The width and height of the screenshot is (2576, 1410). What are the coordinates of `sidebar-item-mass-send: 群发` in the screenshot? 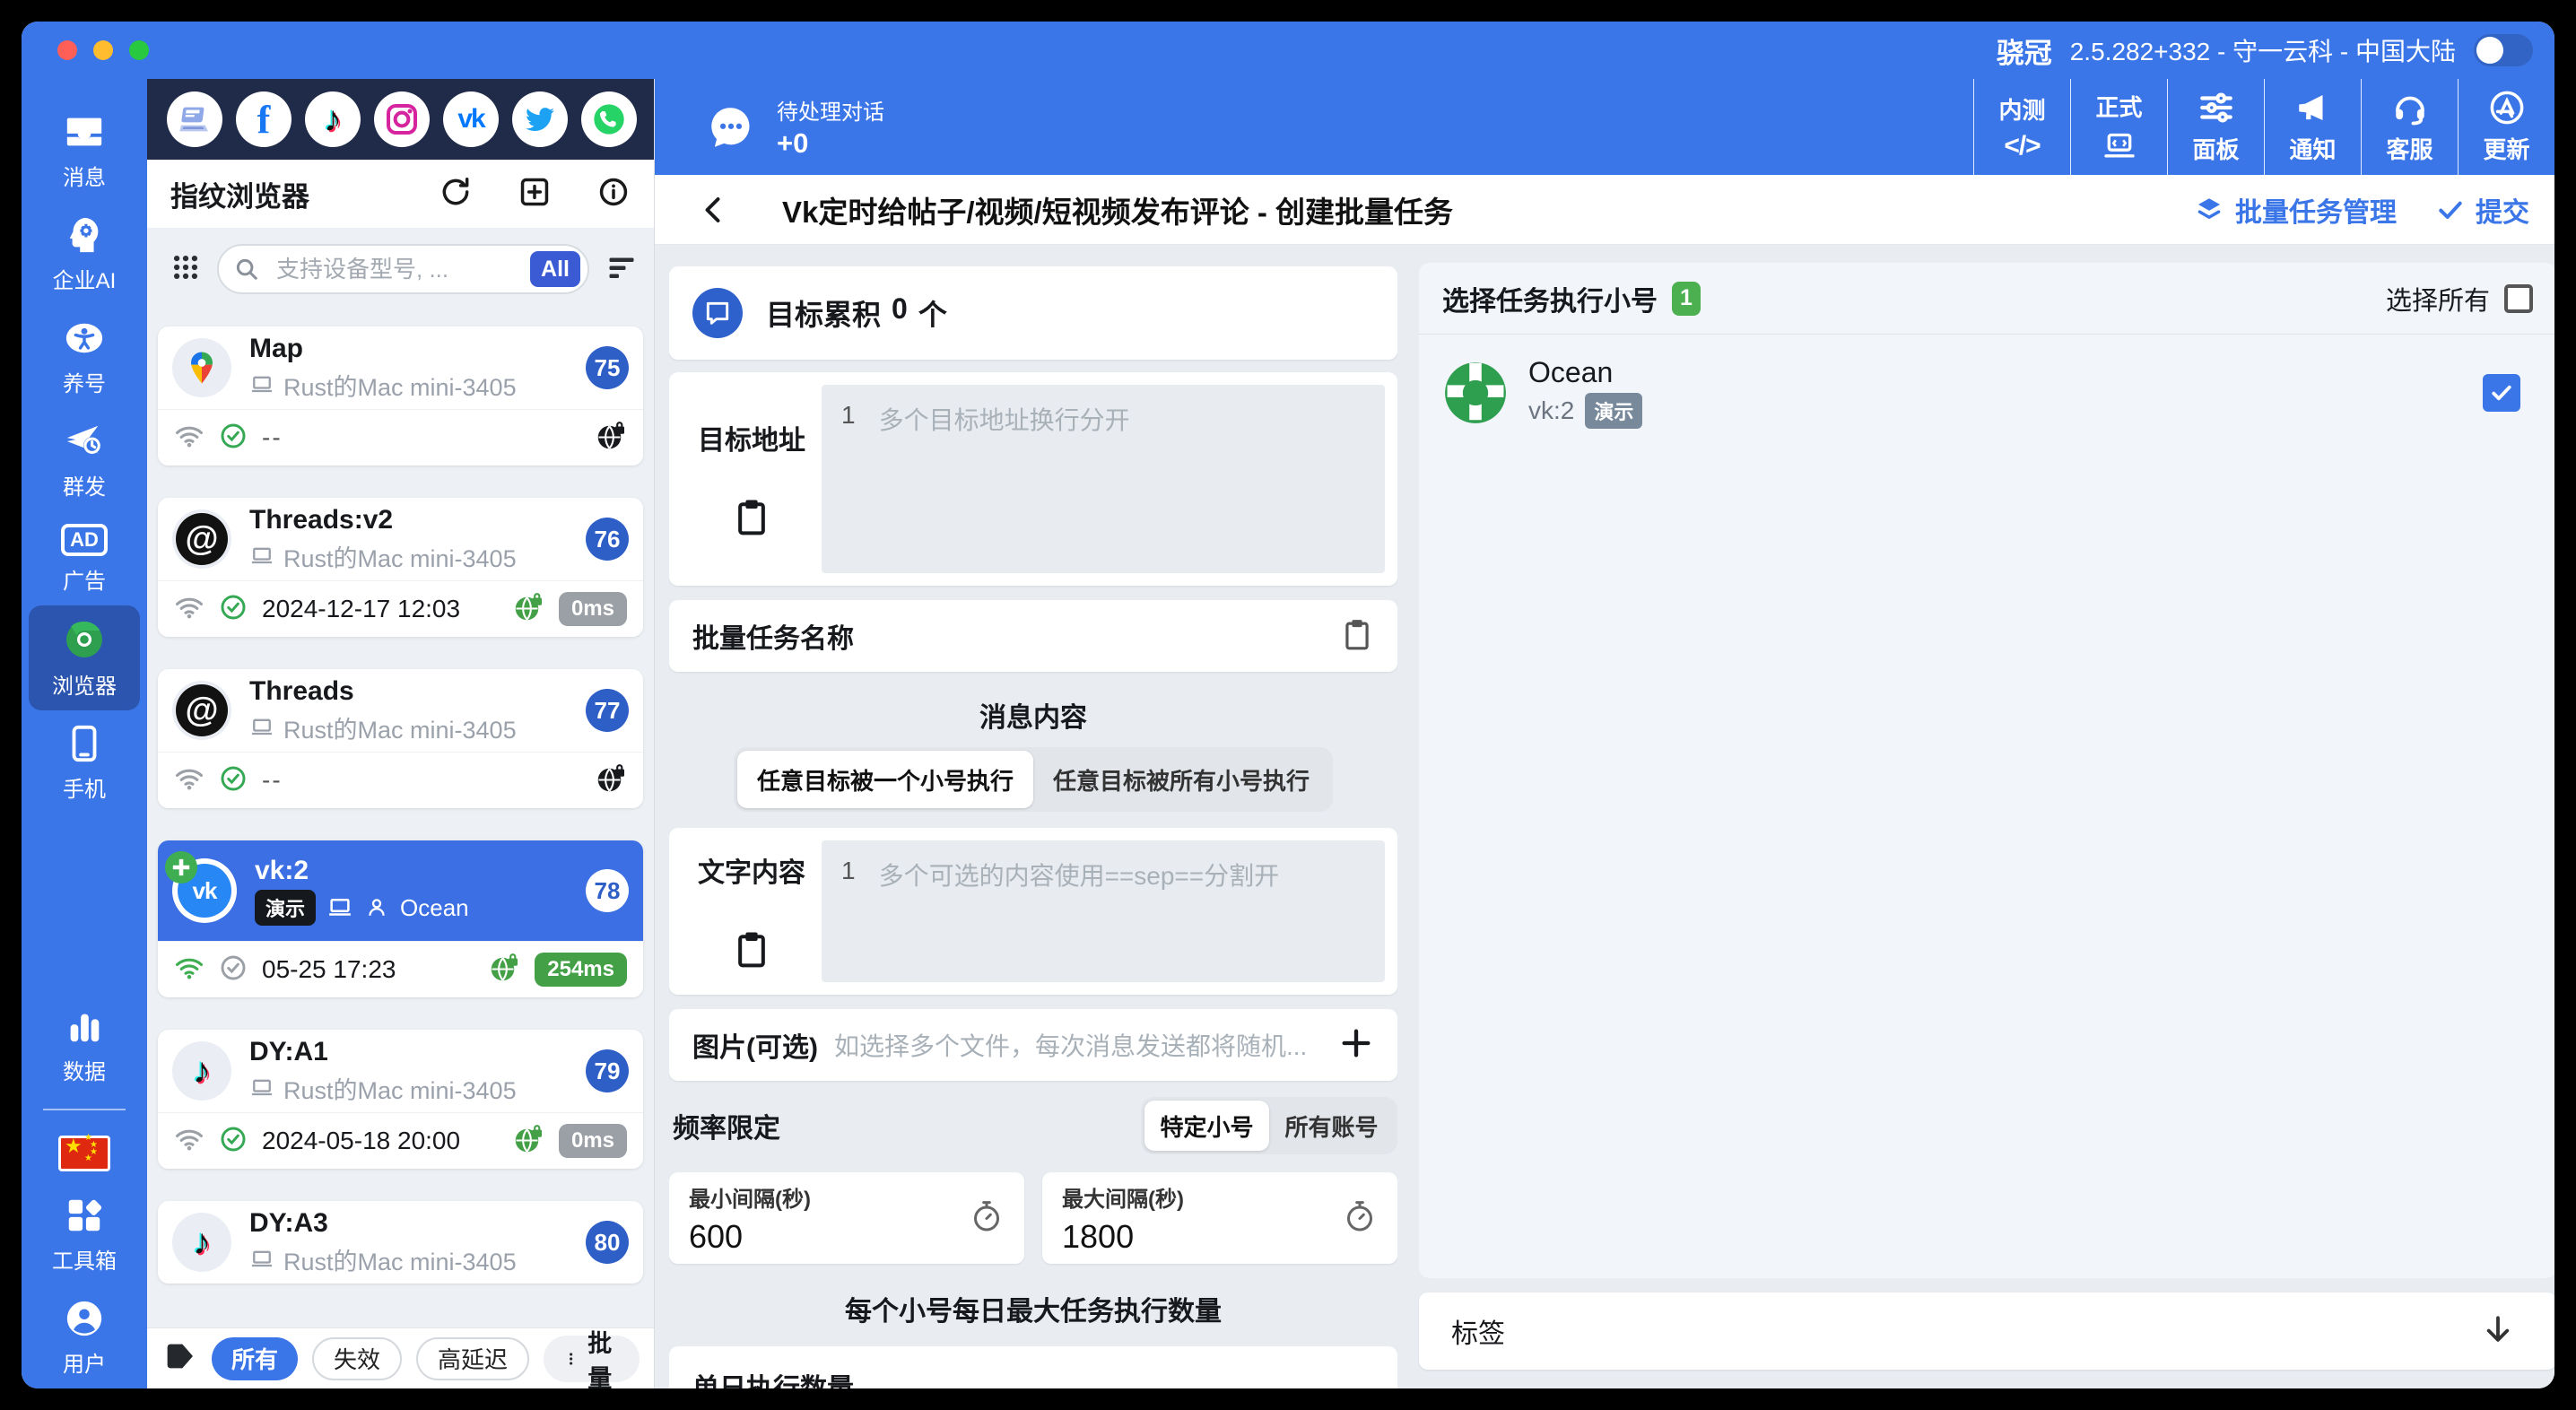 It's located at (84, 460).